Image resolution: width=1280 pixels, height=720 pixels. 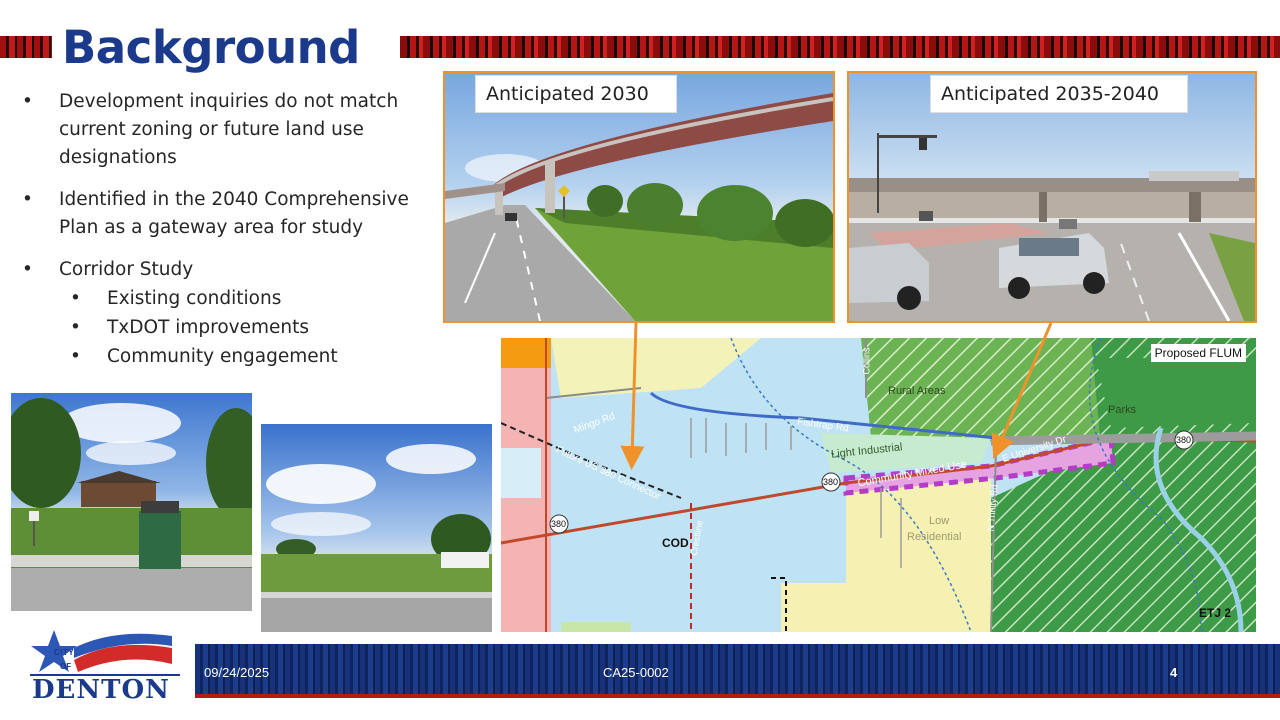 I want to click on logo-denton-text: DENTON, so click(x=101, y=690).